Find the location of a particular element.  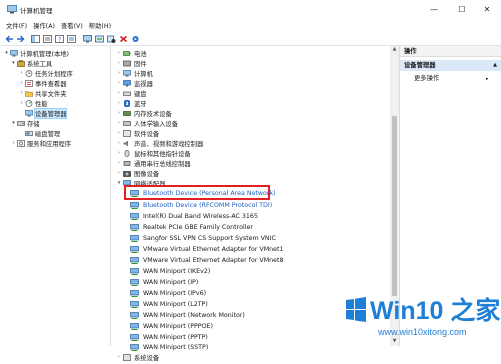

forward-icon is located at coordinates (20, 38).